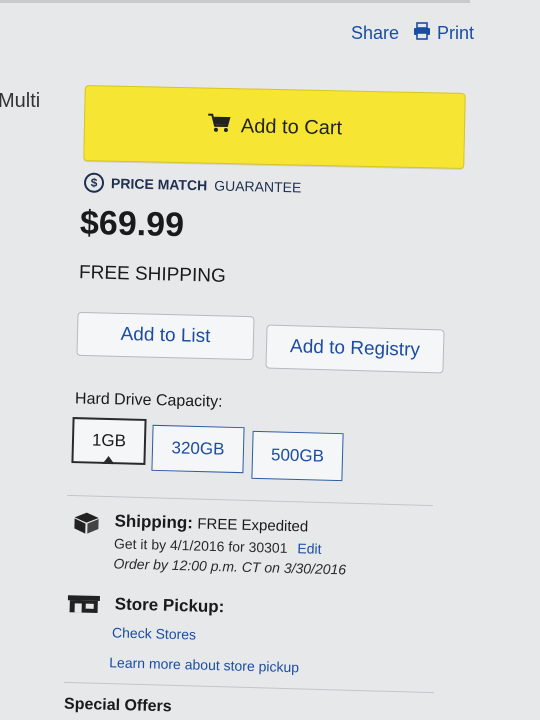 This screenshot has width=540, height=720. What do you see at coordinates (109, 441) in the screenshot?
I see `capacity-option-1gb: 1GB` at bounding box center [109, 441].